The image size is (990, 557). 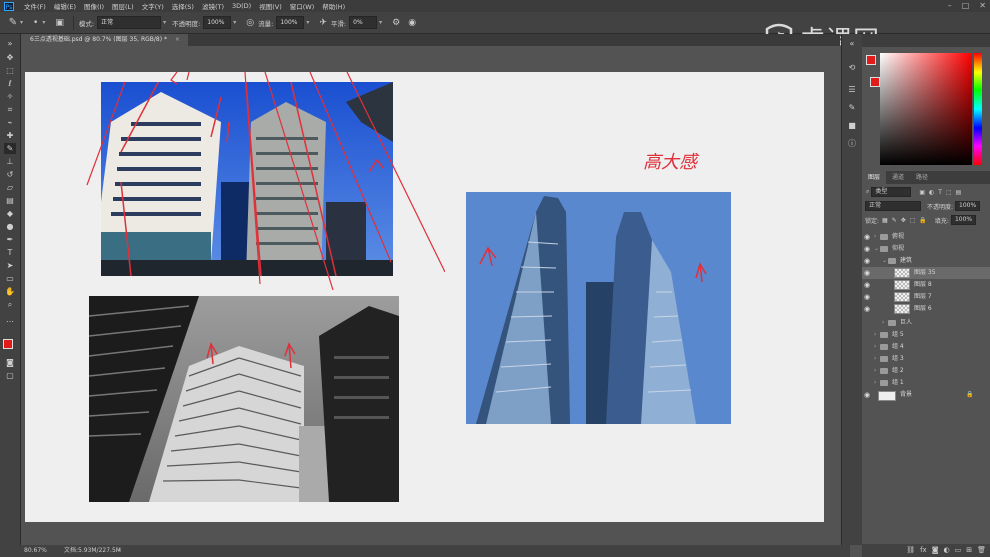 I want to click on mode-select: 正常, so click(x=129, y=22).